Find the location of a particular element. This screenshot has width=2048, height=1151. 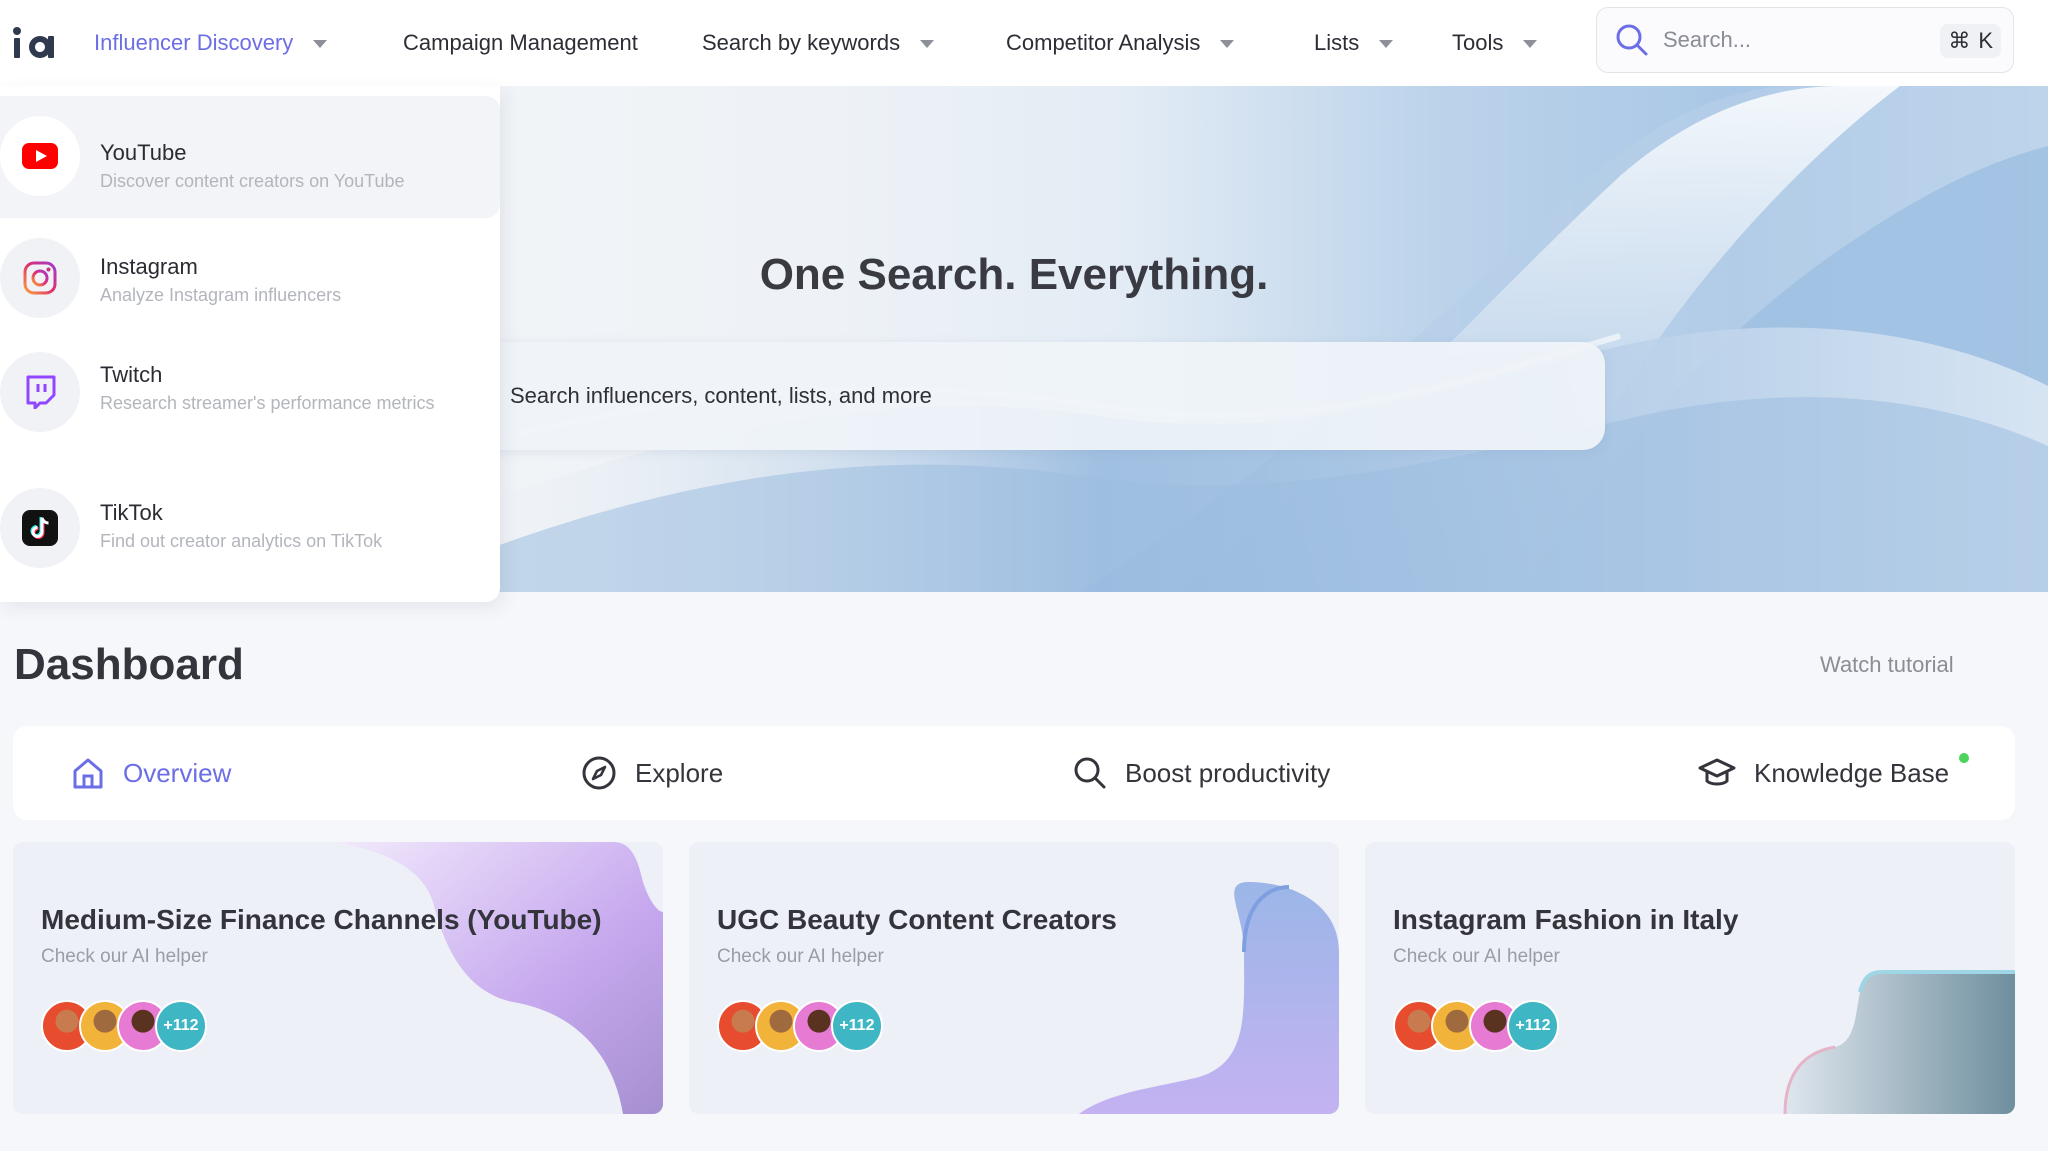

home-icon is located at coordinates (88, 773).